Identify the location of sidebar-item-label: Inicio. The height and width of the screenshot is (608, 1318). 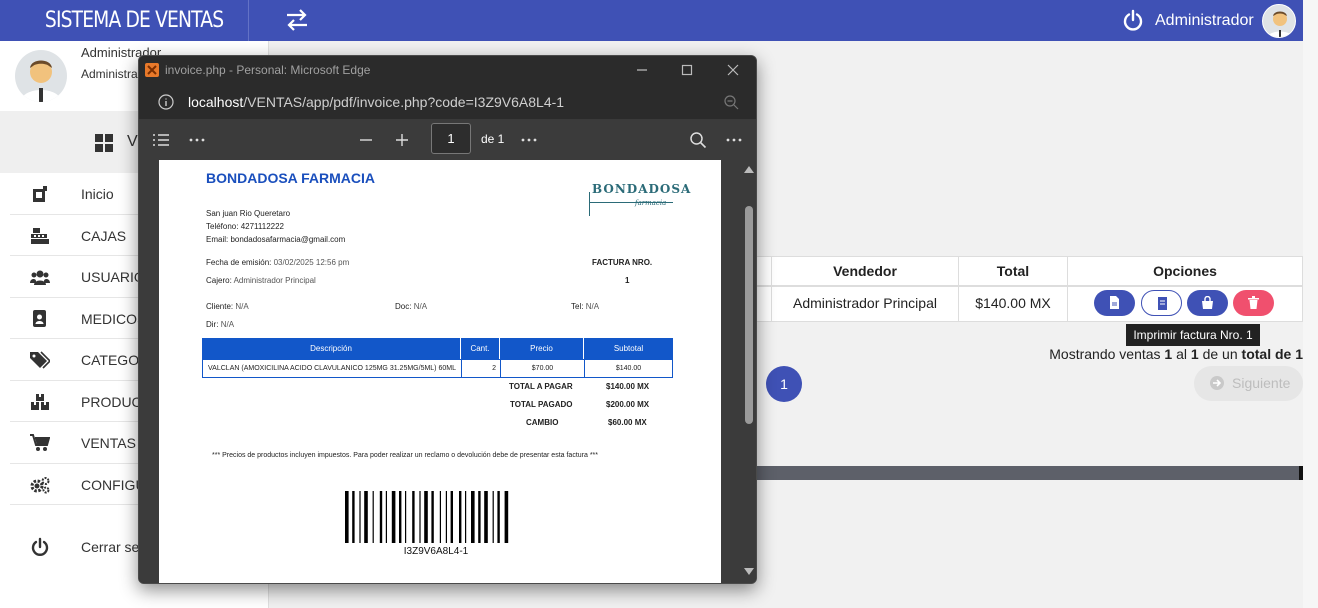
(97, 194).